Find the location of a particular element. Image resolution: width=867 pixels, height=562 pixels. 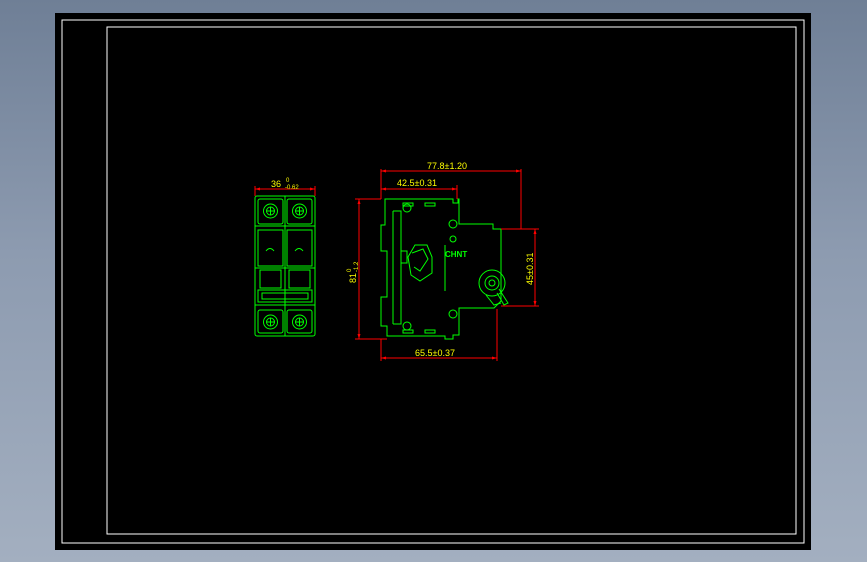

height-value: 81 is located at coordinates (353, 278).